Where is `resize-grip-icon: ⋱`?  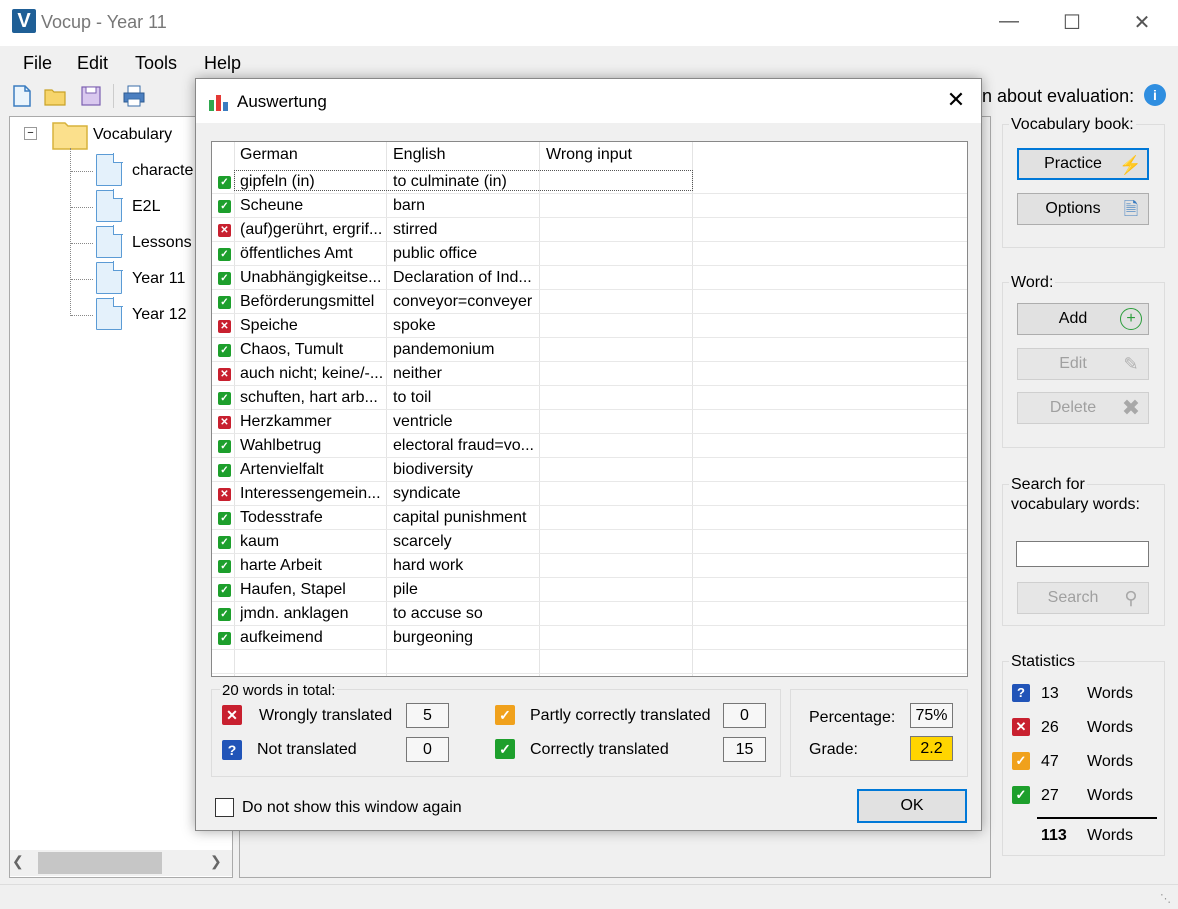 resize-grip-icon: ⋱ is located at coordinates (1165, 898).